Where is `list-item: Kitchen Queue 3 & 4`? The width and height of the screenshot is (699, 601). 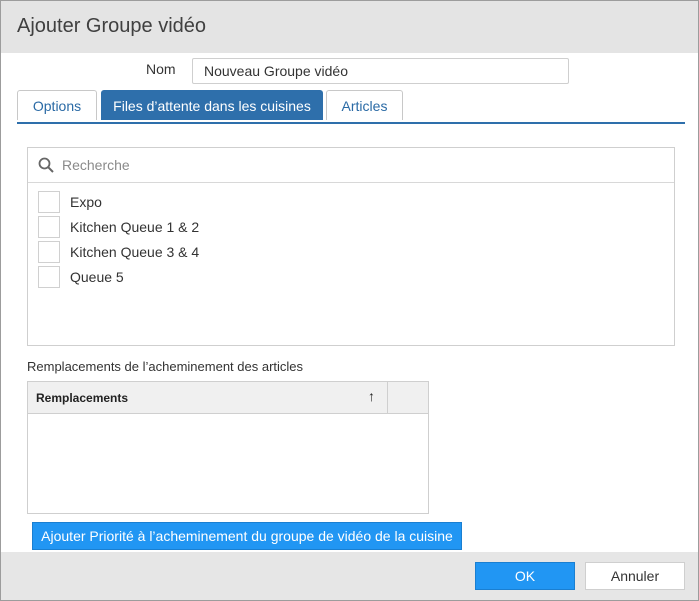
list-item: Kitchen Queue 3 & 4 is located at coordinates (238, 252).